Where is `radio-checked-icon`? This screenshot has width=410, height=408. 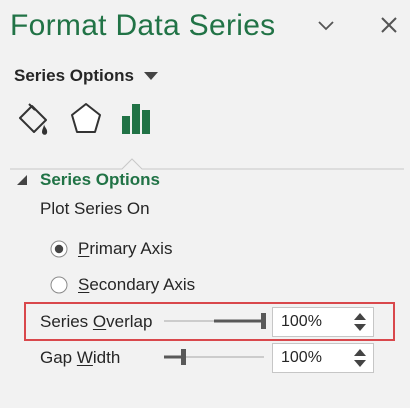
radio-checked-icon is located at coordinates (59, 249).